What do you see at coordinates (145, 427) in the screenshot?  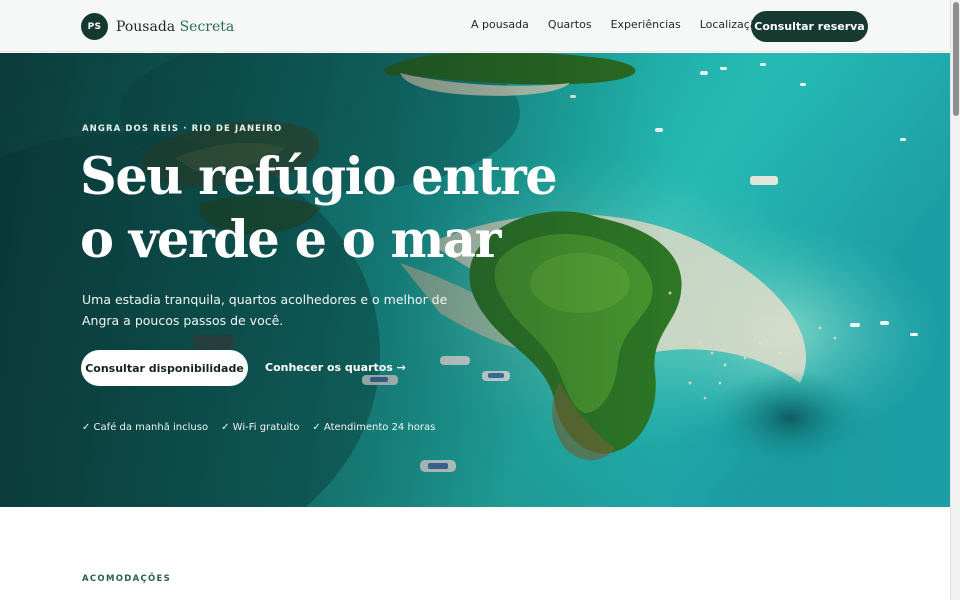 I see `perk-cafe-da-manha: ✓ Café da manhã incluso` at bounding box center [145, 427].